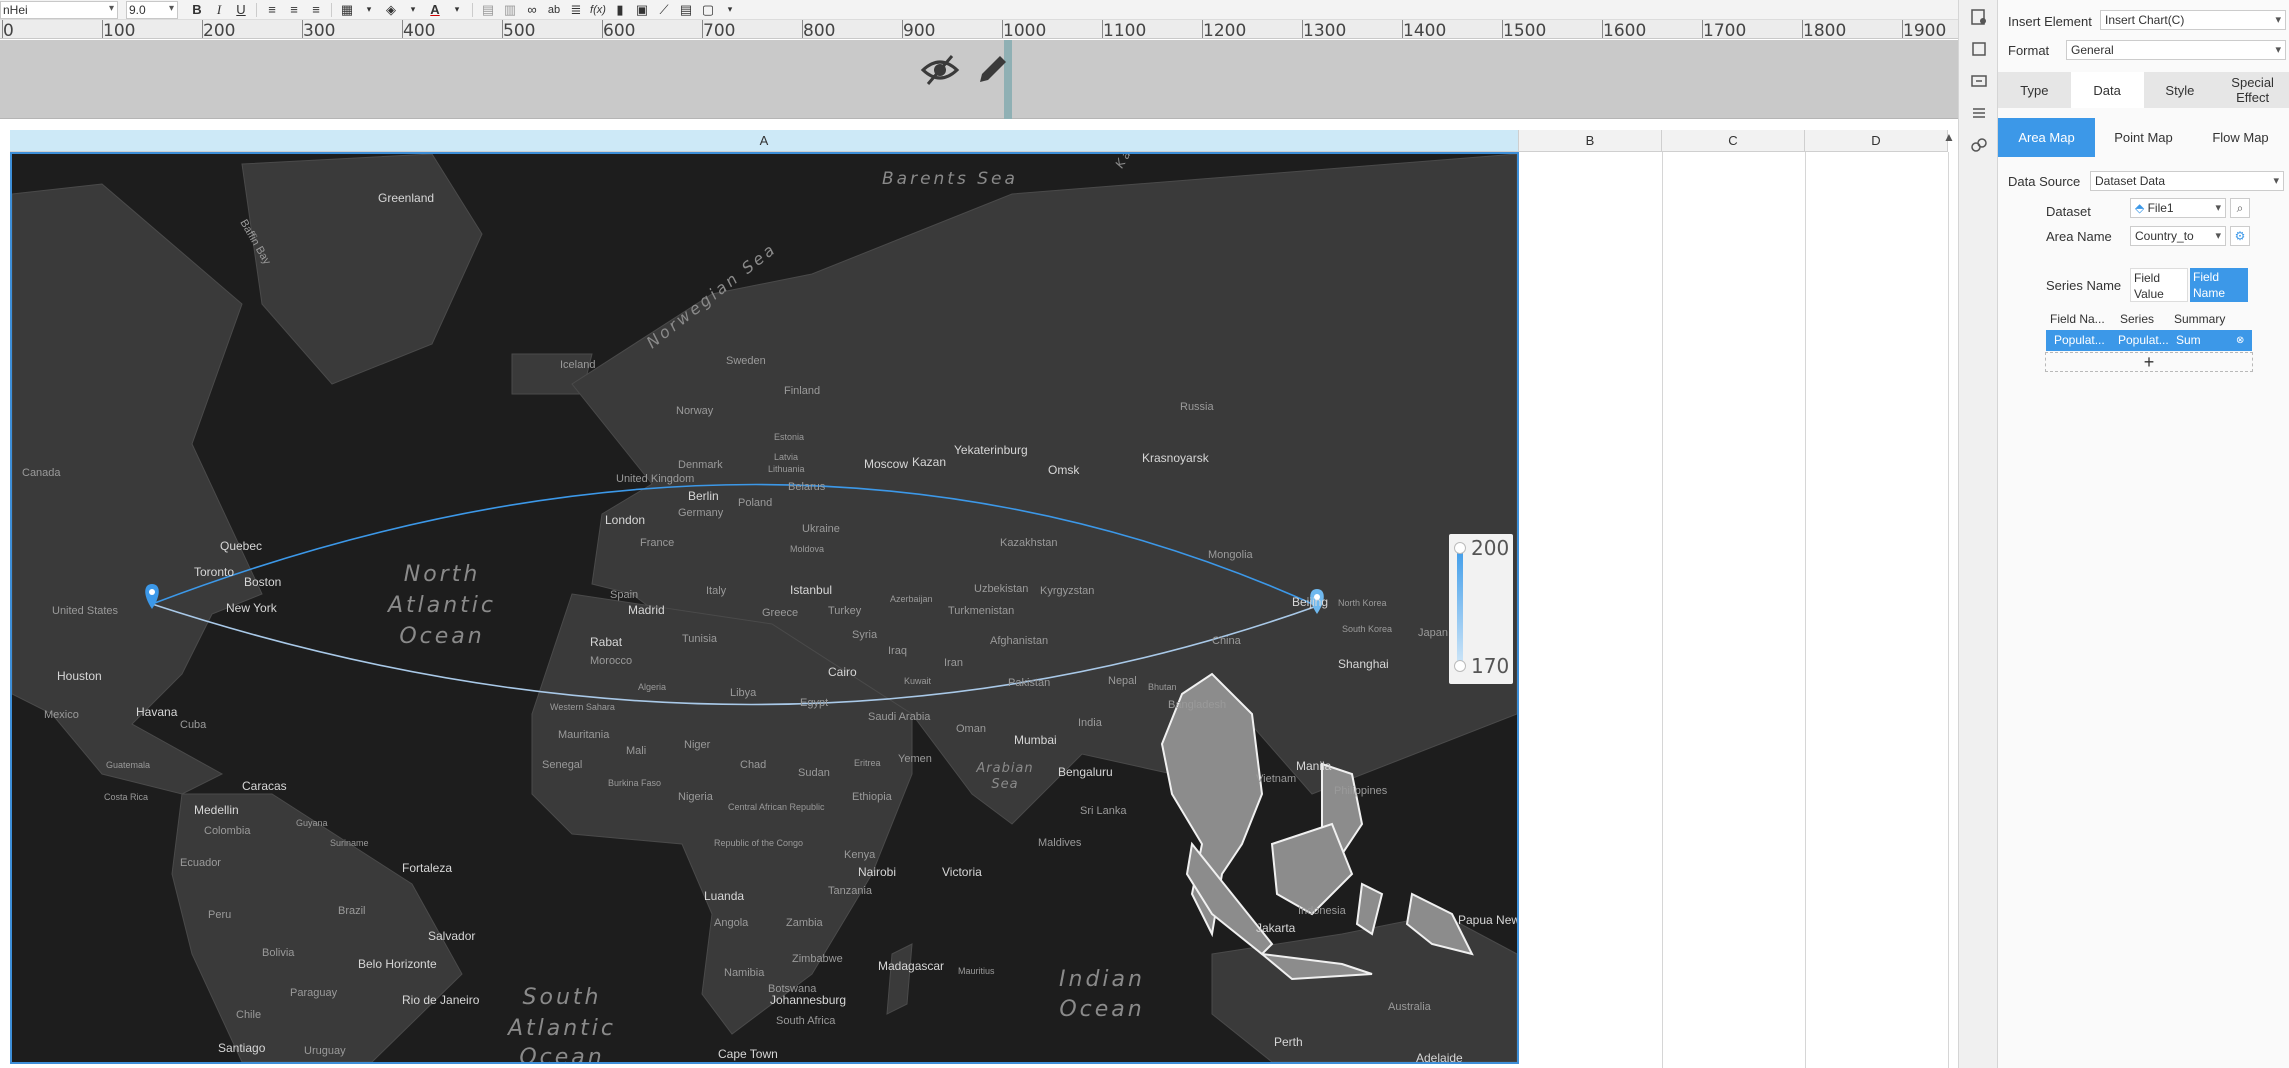  What do you see at coordinates (2193, 20) in the screenshot?
I see `insert-element-select: Insert Chart(C) ▾` at bounding box center [2193, 20].